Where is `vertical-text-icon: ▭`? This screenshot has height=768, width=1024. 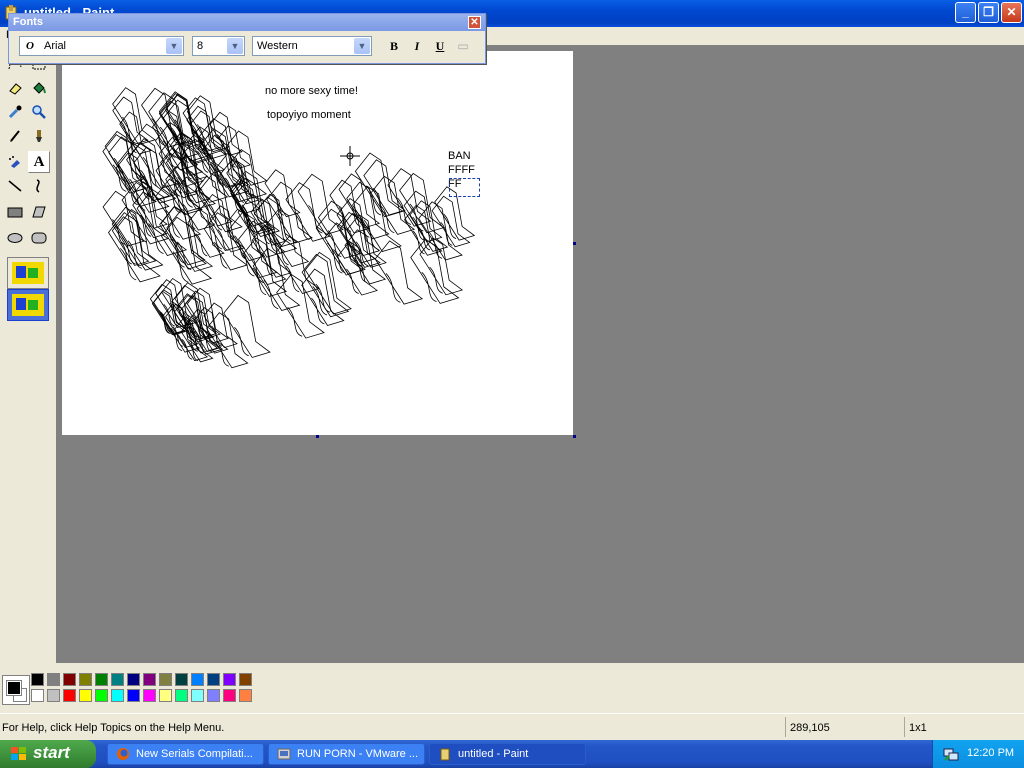 vertical-text-icon: ▭ is located at coordinates (463, 46).